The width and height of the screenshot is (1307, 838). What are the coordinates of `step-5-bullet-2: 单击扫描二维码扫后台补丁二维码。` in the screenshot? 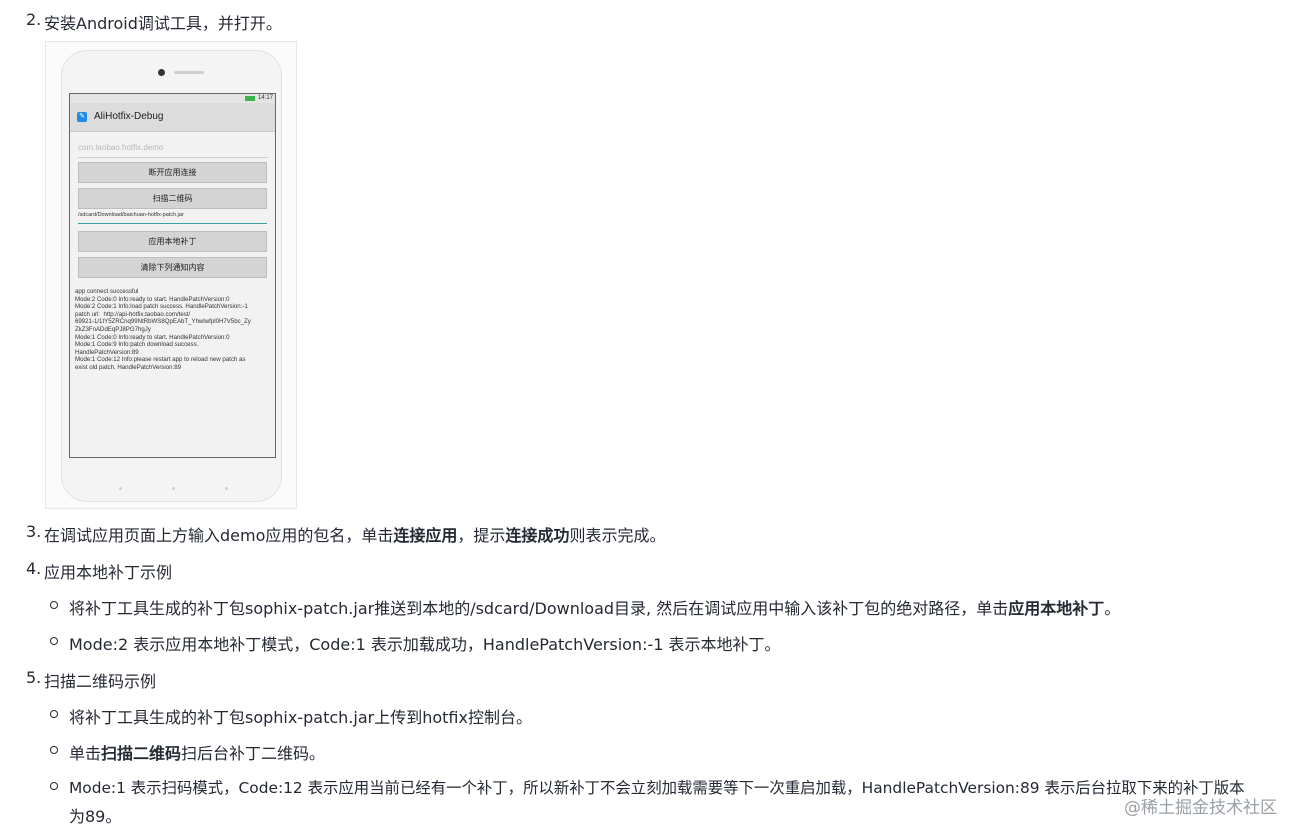 It's located at (197, 752).